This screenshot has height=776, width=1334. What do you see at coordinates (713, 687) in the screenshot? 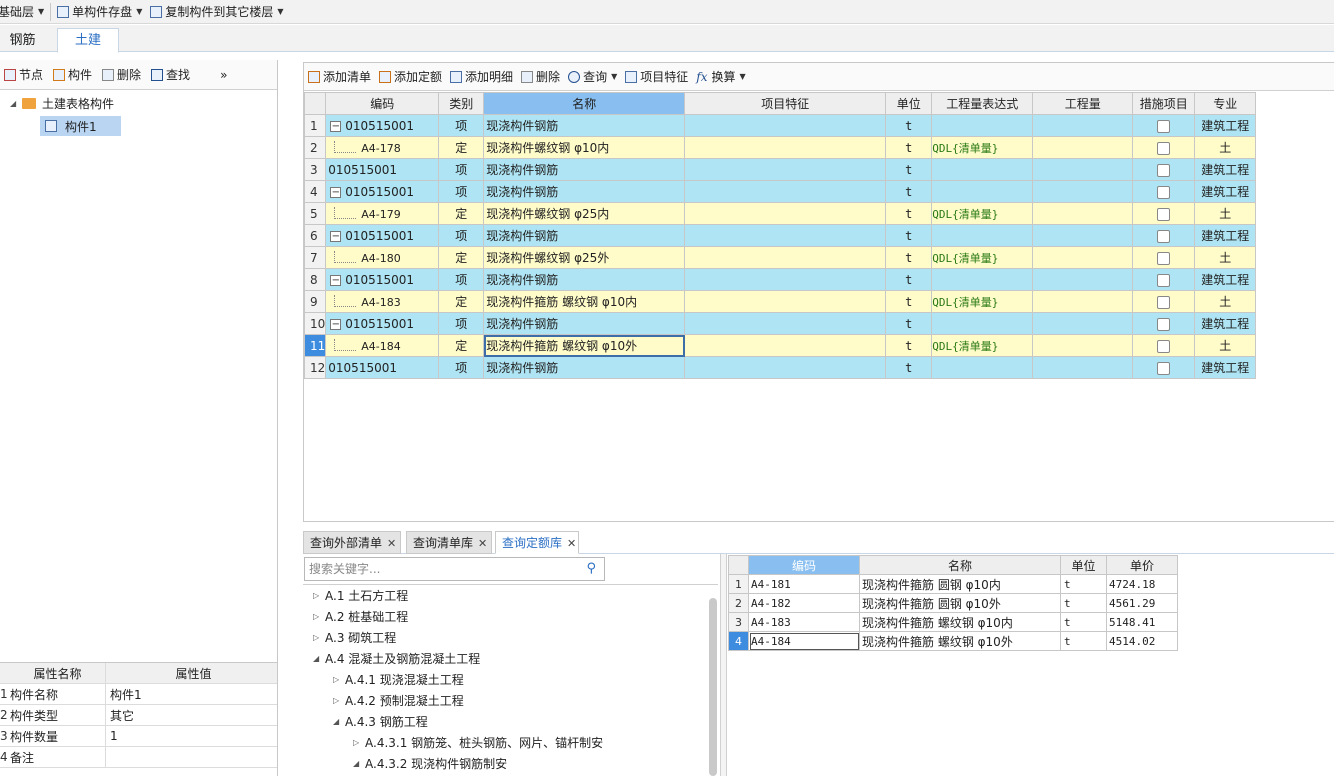
I see `tree-scrollbar` at bounding box center [713, 687].